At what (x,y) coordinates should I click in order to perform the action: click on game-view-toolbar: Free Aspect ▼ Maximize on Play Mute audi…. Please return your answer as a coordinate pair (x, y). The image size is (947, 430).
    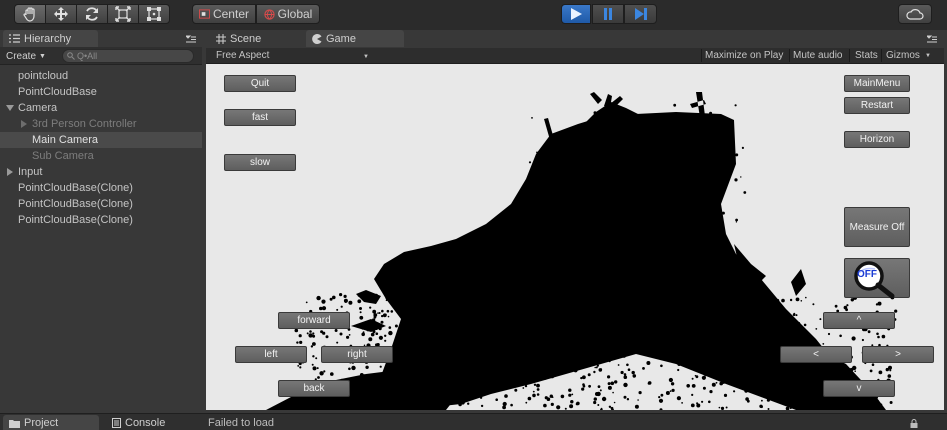
    Looking at the image, I should click on (575, 56).